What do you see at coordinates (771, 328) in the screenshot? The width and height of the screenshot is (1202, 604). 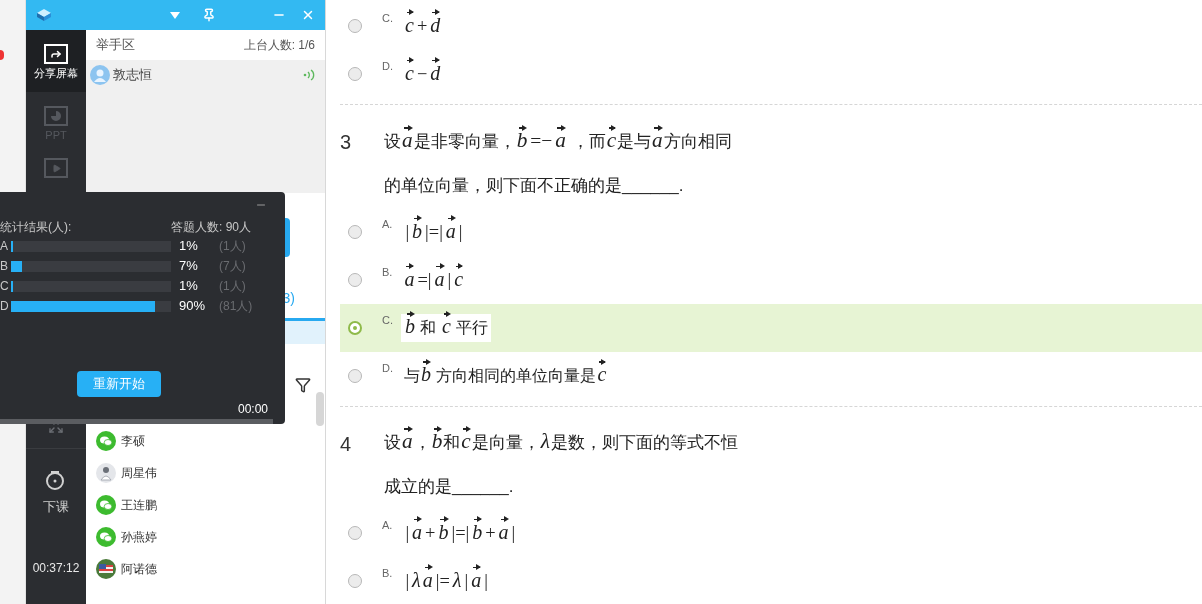 I see `answer-option: C. b 和 c 平行` at bounding box center [771, 328].